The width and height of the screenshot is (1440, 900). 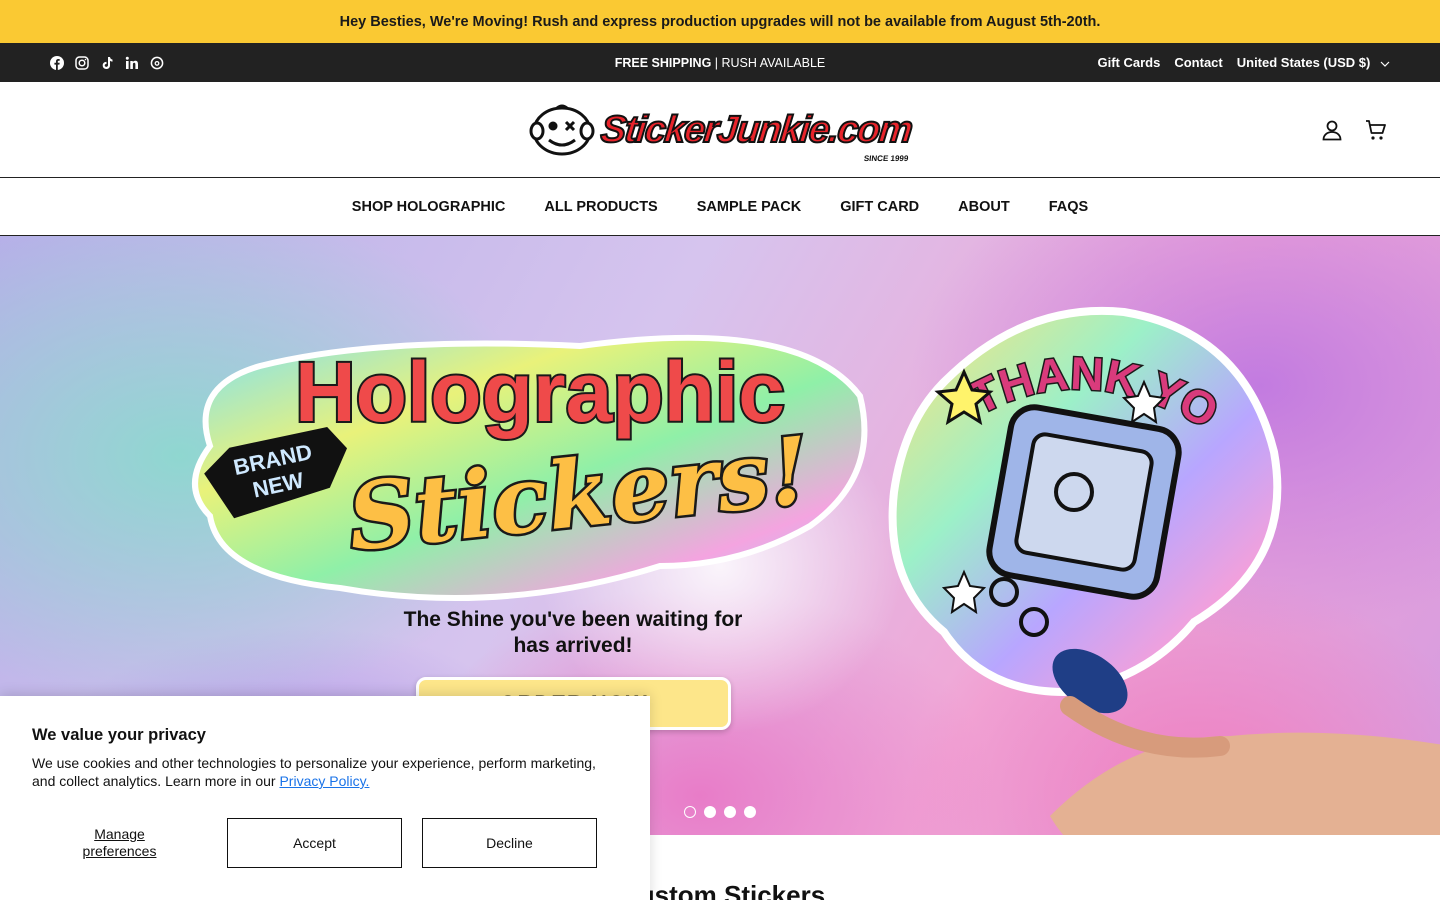 I want to click on nav-faqs: FAQS, so click(x=1068, y=207).